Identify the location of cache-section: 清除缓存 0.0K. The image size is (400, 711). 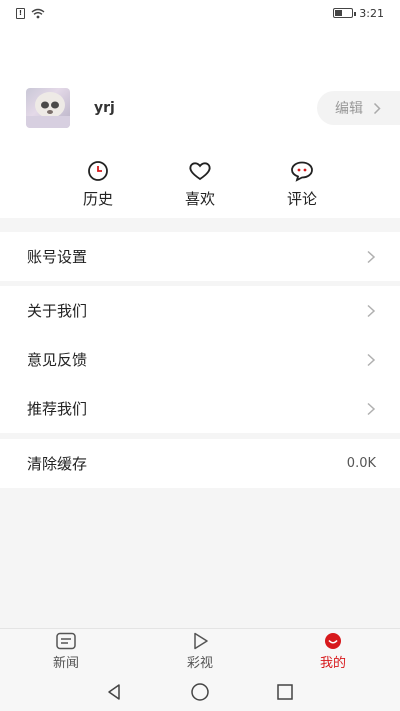
(200, 463).